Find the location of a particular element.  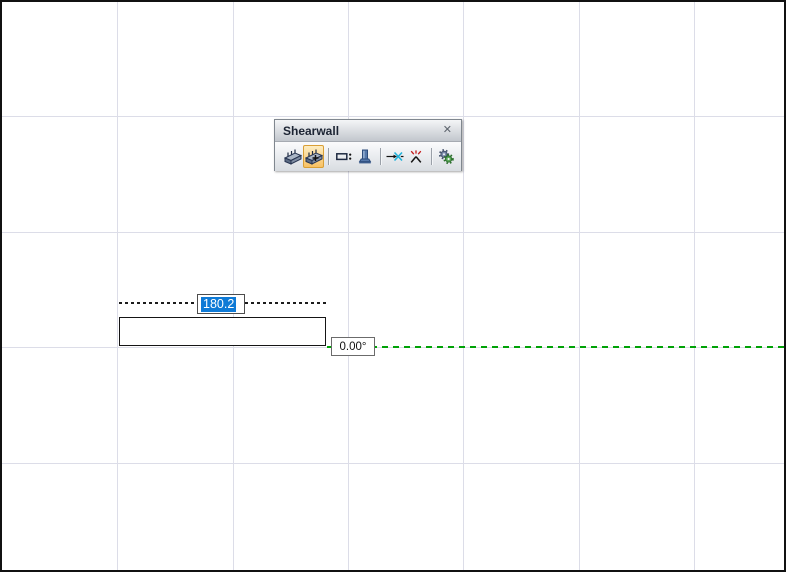

column-button is located at coordinates (364, 156).